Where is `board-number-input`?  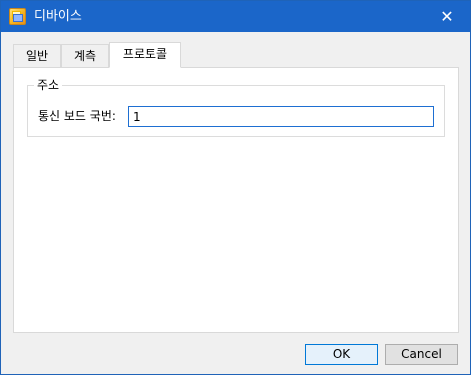 board-number-input is located at coordinates (281, 116).